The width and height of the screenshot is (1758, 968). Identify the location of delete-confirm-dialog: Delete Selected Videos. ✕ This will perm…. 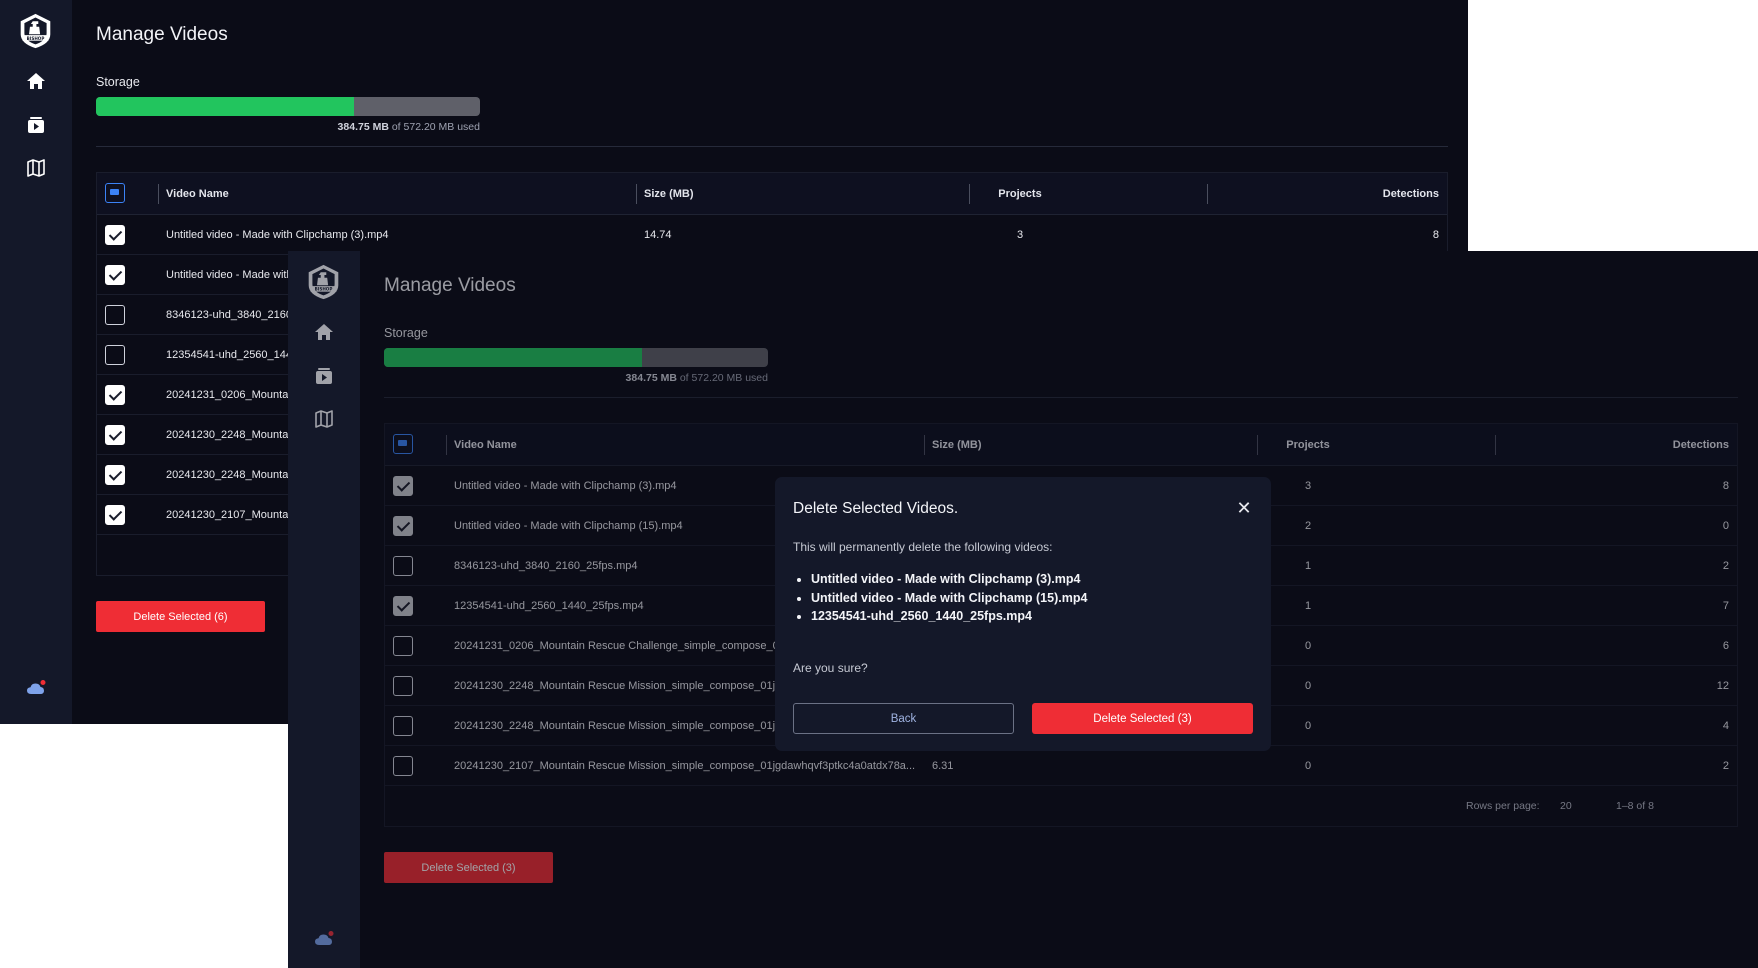
(1023, 614).